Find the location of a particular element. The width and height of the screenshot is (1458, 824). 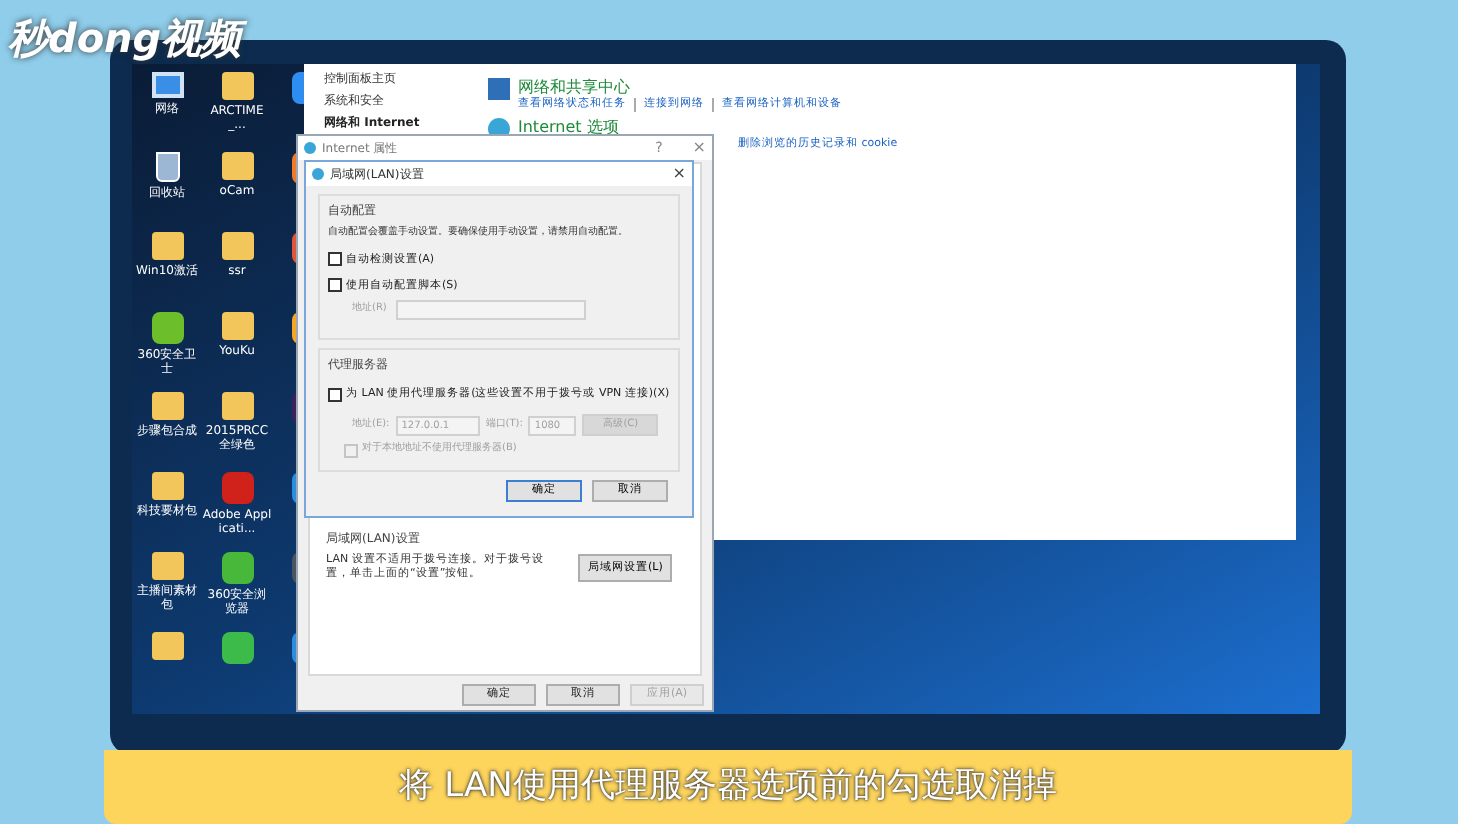

address-field is located at coordinates (491, 310).